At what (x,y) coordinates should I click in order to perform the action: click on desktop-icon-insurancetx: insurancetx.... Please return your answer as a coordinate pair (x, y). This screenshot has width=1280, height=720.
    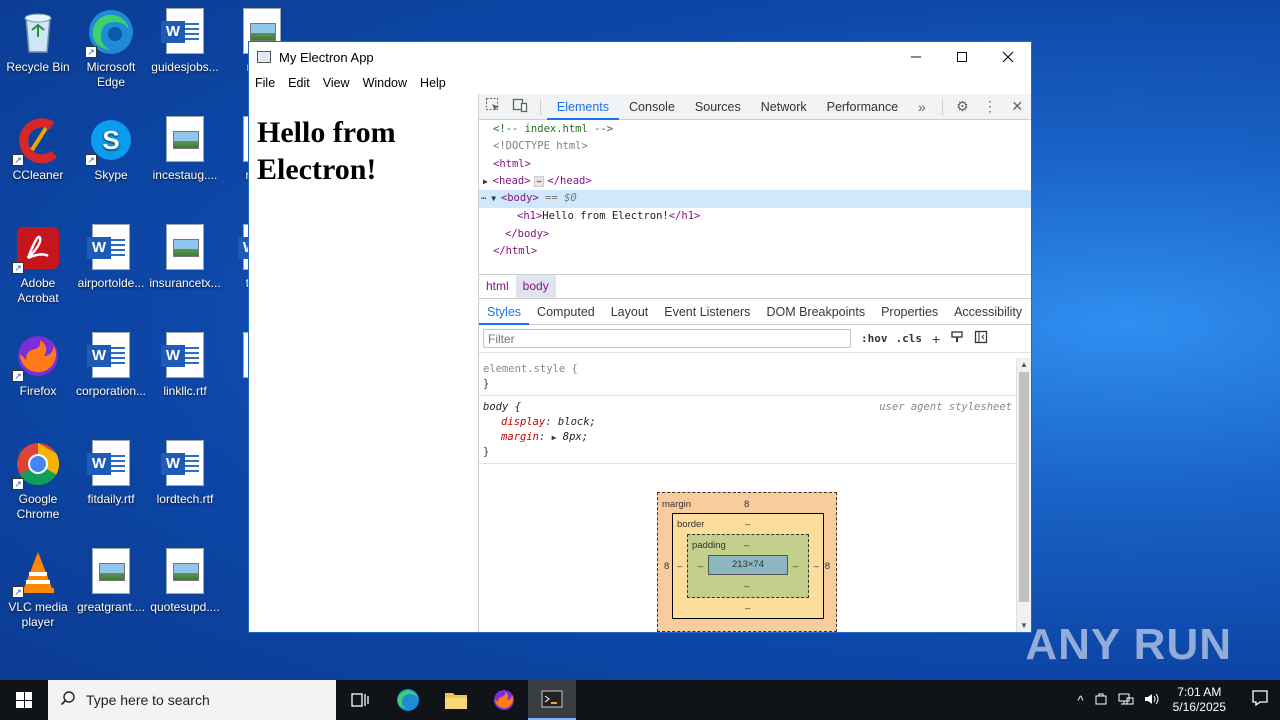
    Looking at the image, I should click on (185, 257).